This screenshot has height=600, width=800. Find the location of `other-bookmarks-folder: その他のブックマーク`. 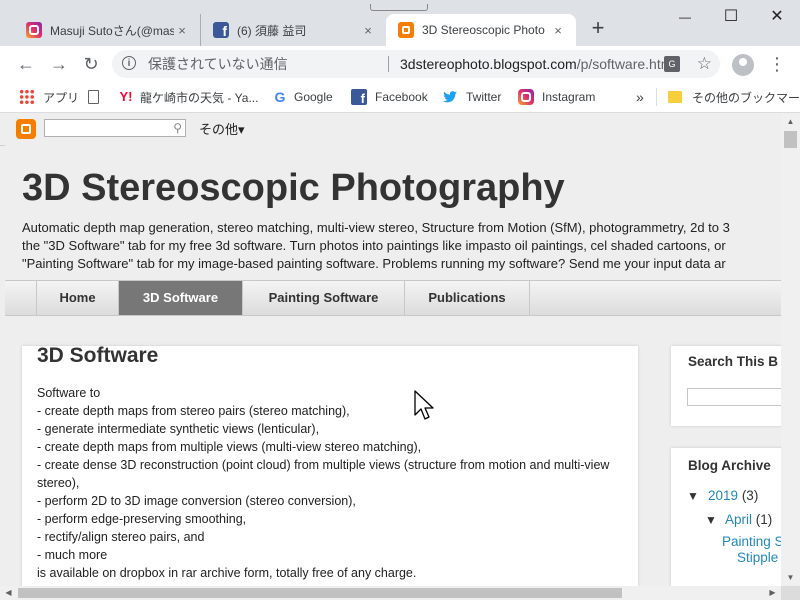

other-bookmarks-folder: その他のブックマーク is located at coordinates (734, 97).